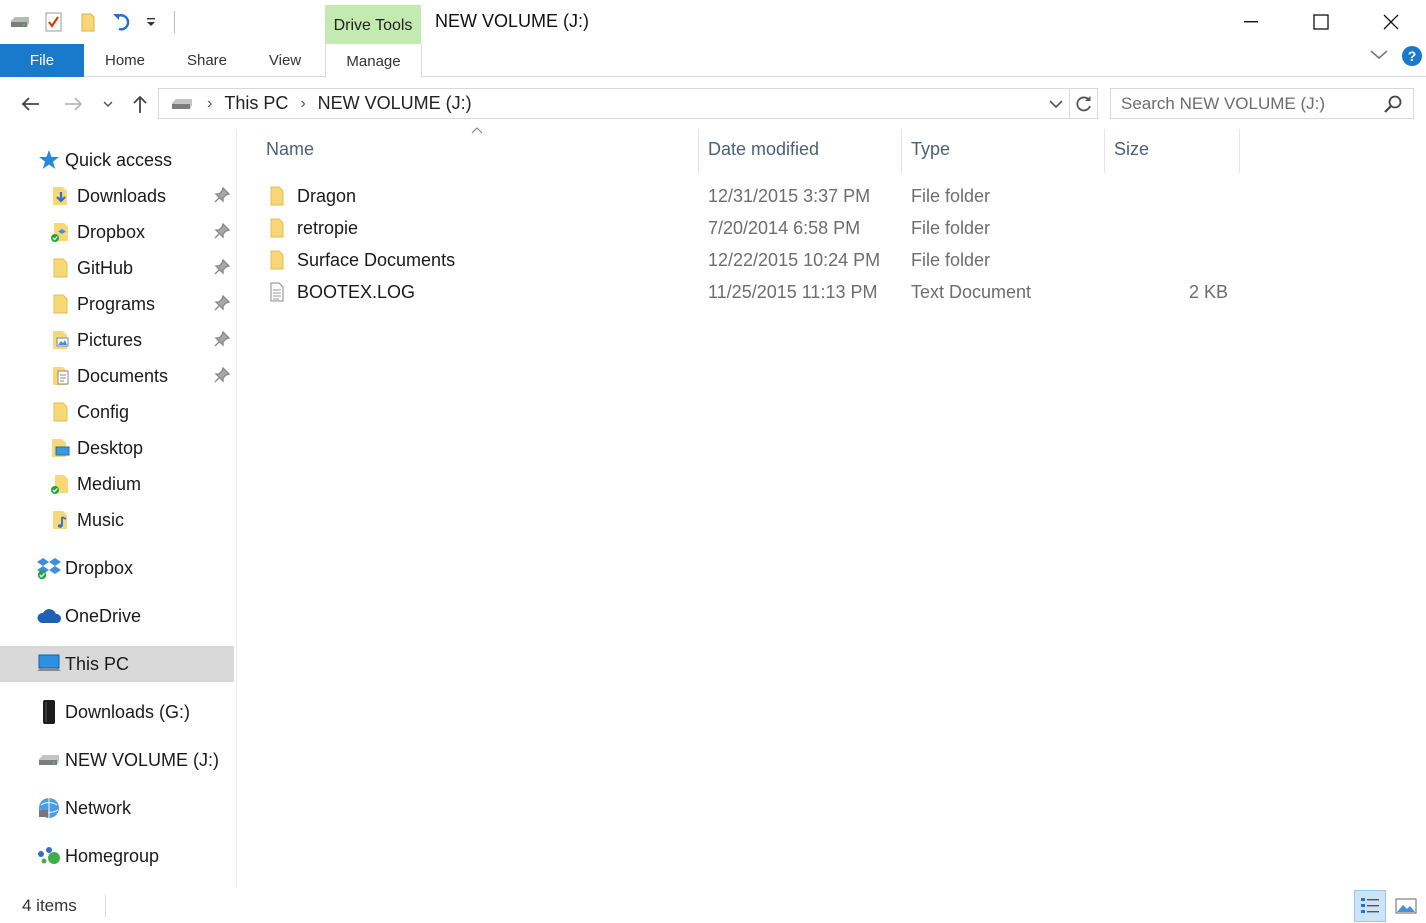 The height and width of the screenshot is (923, 1426). Describe the element at coordinates (207, 60) in the screenshot. I see `tab-share: Share` at that location.